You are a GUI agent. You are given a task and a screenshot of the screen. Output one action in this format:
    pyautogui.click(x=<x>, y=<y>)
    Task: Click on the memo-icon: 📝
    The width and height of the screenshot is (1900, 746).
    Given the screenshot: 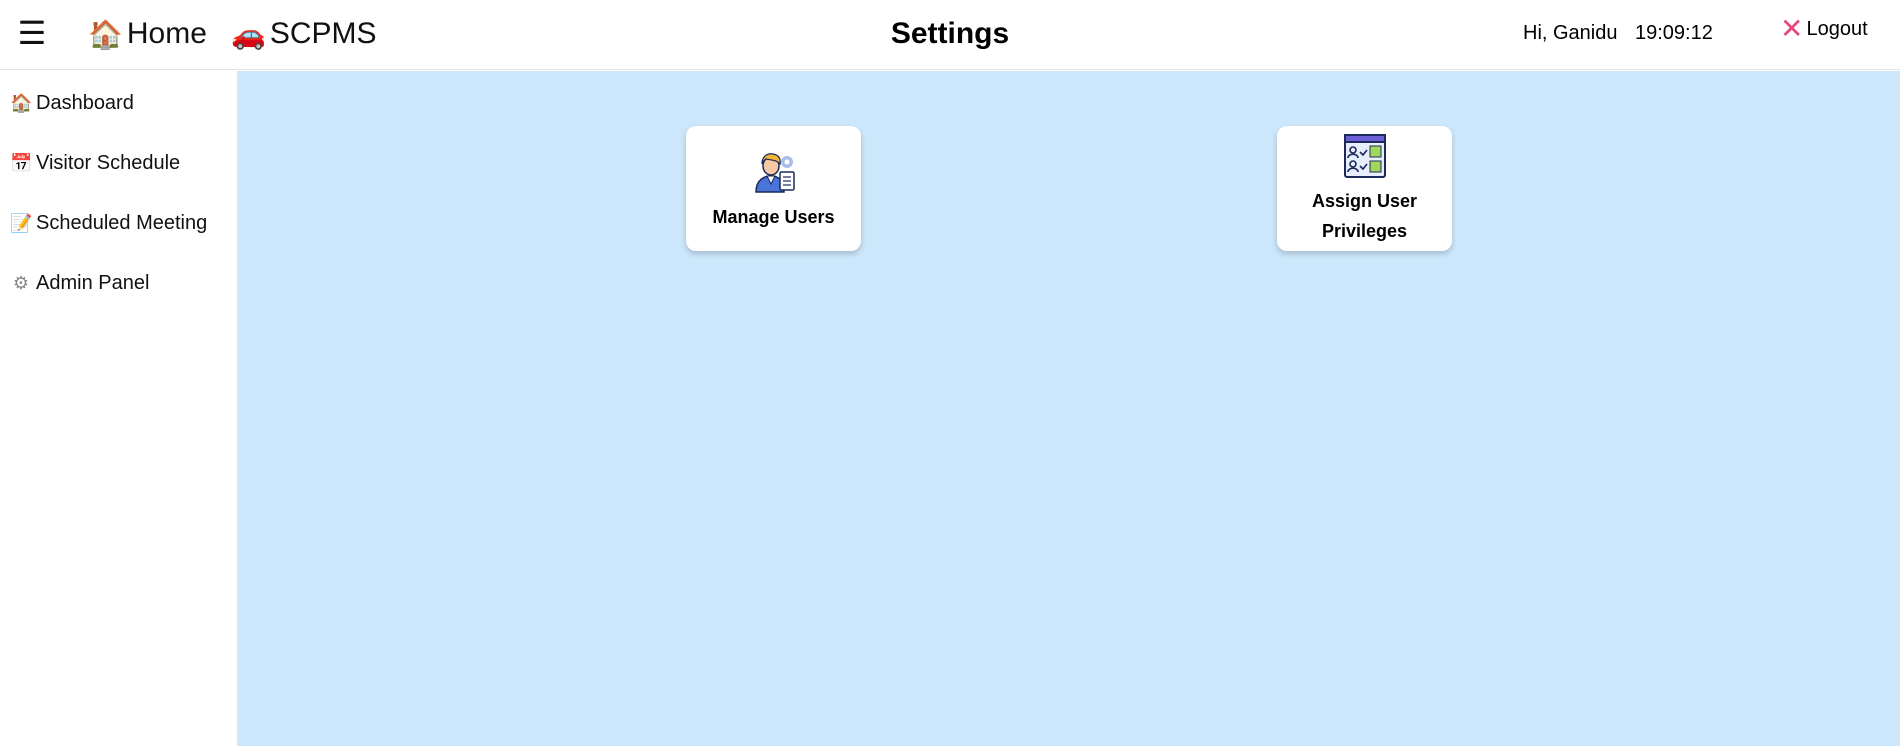 What is the action you would take?
    pyautogui.click(x=21, y=223)
    